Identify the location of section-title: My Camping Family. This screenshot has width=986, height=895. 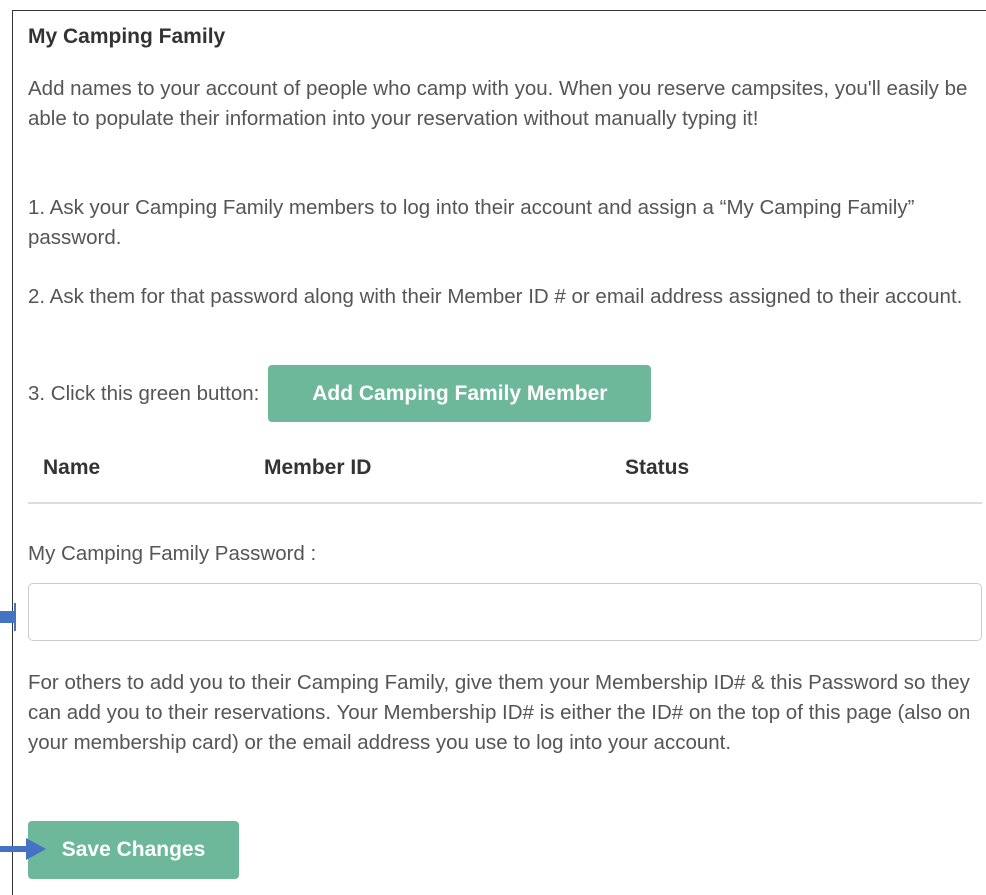
(127, 36).